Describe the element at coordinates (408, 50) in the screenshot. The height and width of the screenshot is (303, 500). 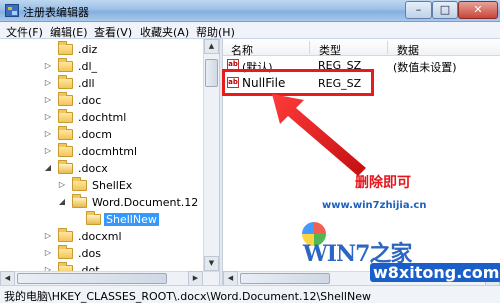
I see `column-data-header: 数据` at that location.